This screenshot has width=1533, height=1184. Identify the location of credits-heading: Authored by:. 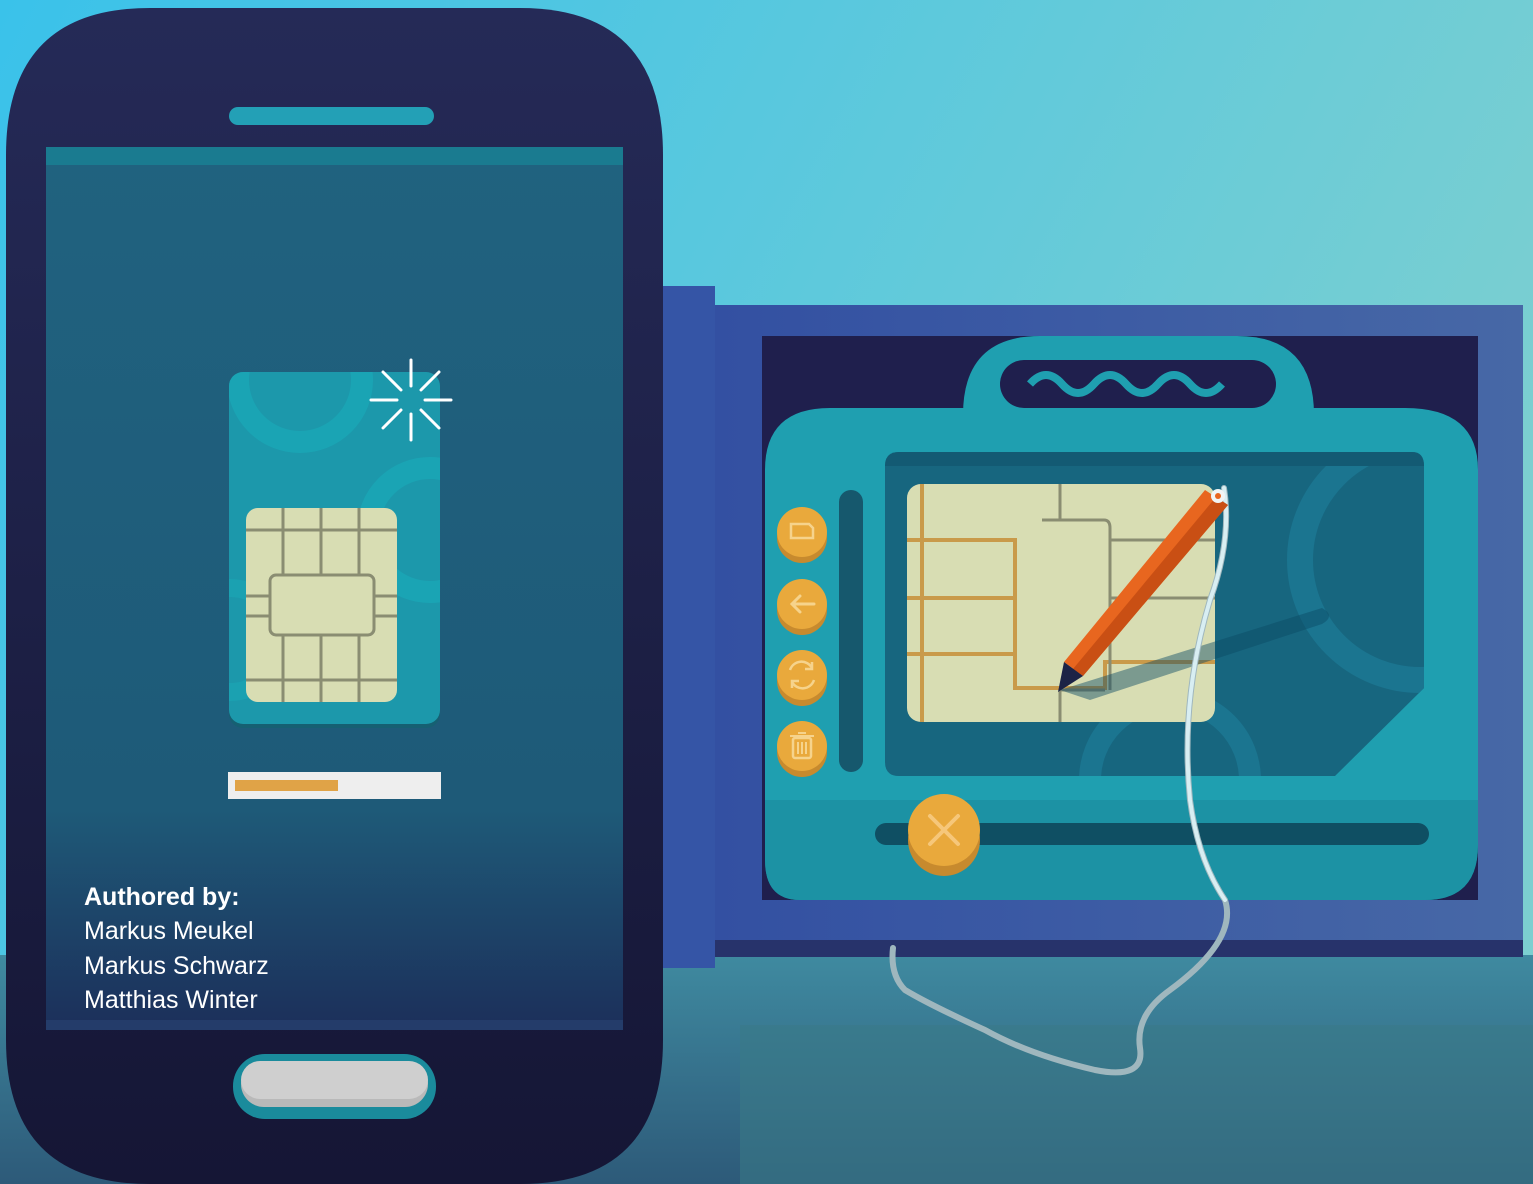
(162, 897).